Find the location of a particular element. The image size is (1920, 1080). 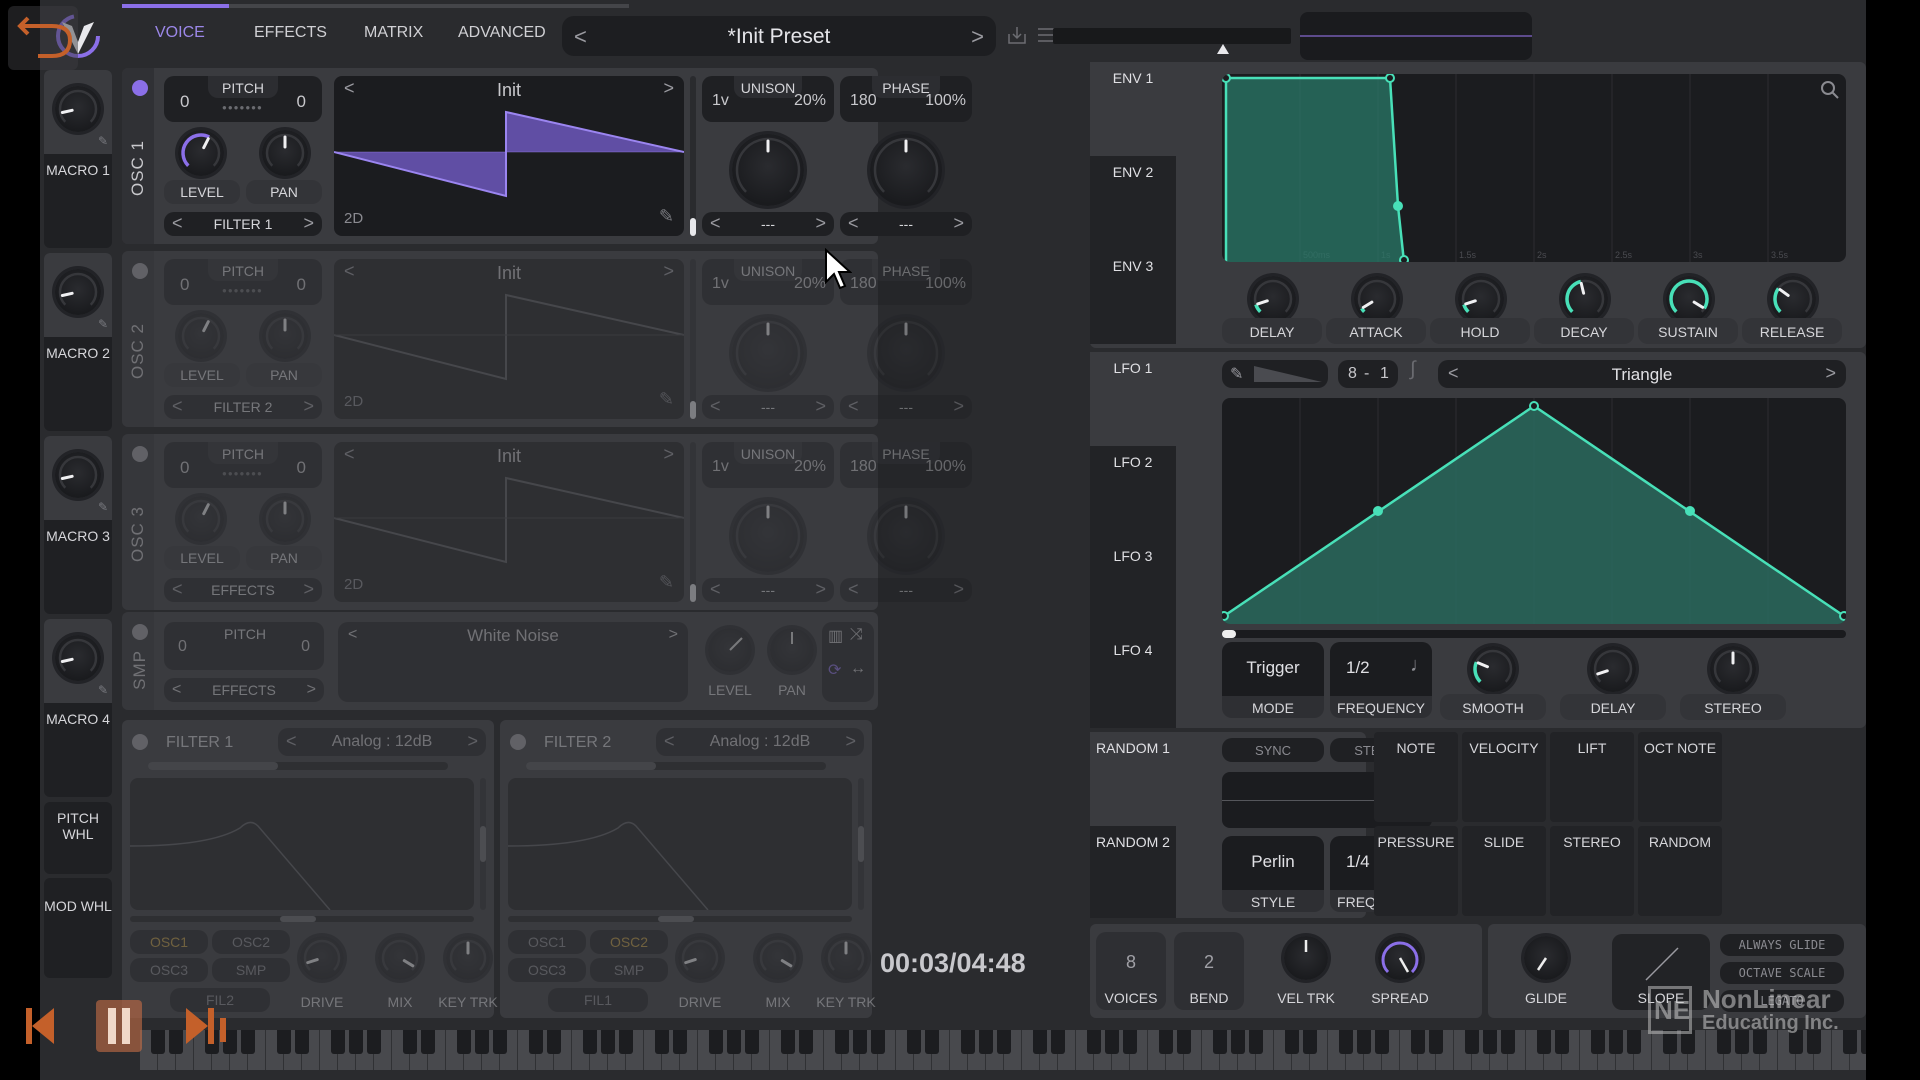

lfo-tab-1: LFO 1 is located at coordinates (1133, 399).